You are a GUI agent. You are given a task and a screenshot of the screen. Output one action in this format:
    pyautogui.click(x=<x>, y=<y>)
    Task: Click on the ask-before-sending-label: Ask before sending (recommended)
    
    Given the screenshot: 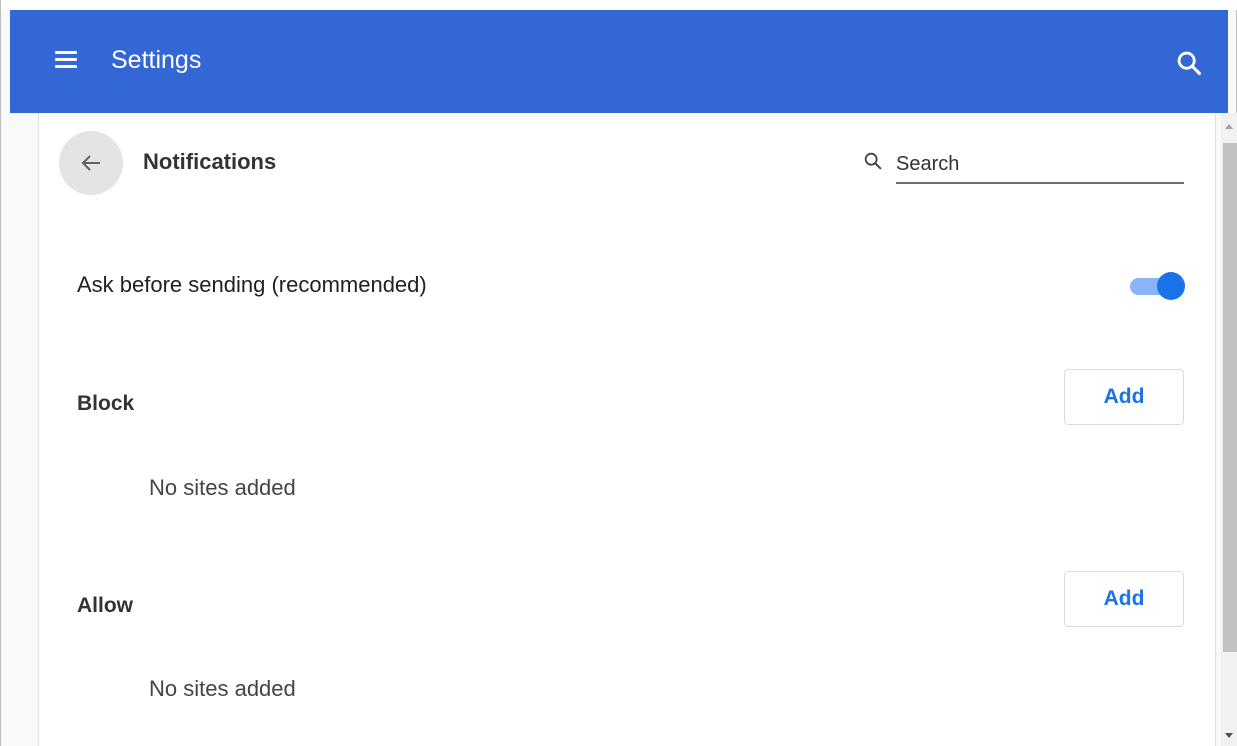 What is the action you would take?
    pyautogui.click(x=252, y=284)
    